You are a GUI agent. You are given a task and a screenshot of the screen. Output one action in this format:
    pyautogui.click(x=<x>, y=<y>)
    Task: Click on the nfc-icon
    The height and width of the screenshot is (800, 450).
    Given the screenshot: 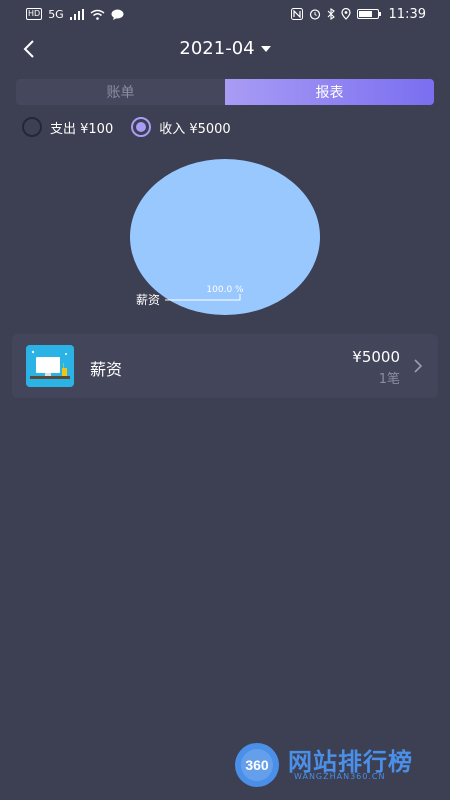 What is the action you would take?
    pyautogui.click(x=296, y=14)
    